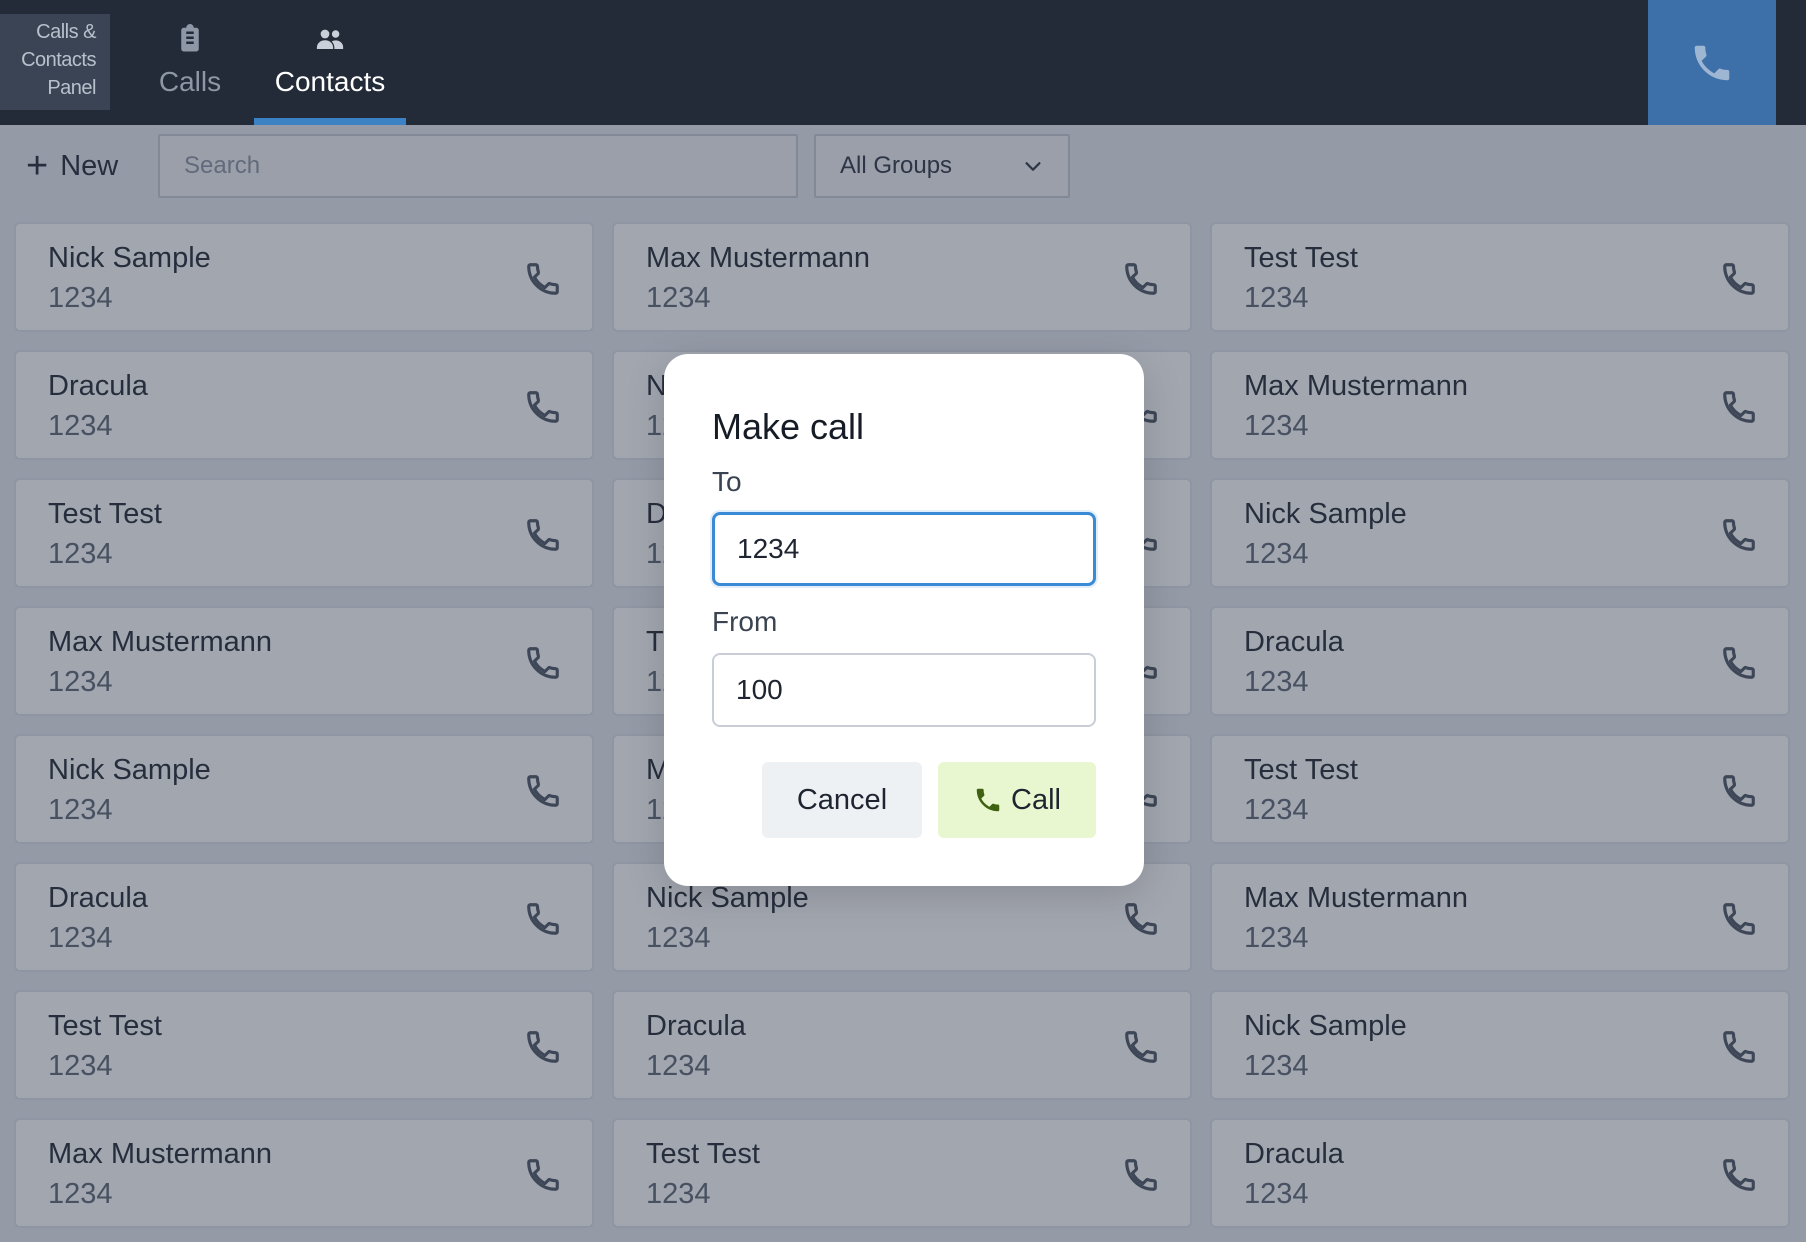  I want to click on dialer-button, so click(1712, 62).